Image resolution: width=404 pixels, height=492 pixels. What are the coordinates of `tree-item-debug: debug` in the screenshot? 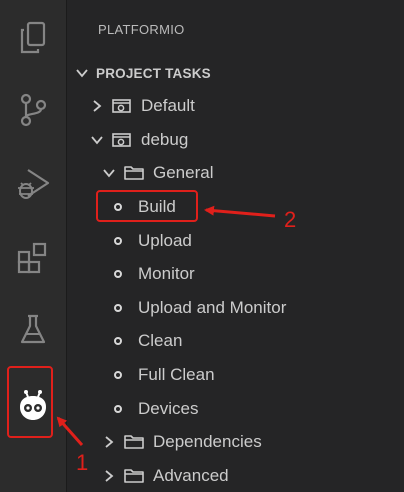 It's located at (138, 140).